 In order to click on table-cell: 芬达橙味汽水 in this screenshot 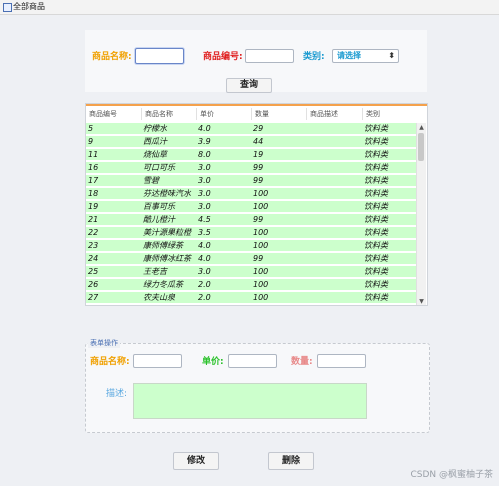, I will do `click(167, 193)`.